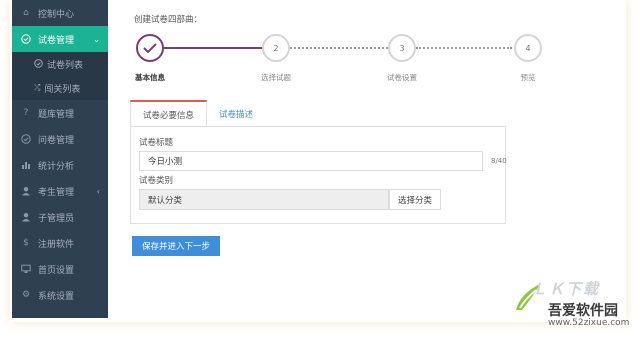 This screenshot has width=640, height=337. What do you see at coordinates (528, 48) in the screenshot?
I see `step-4-circle: 4` at bounding box center [528, 48].